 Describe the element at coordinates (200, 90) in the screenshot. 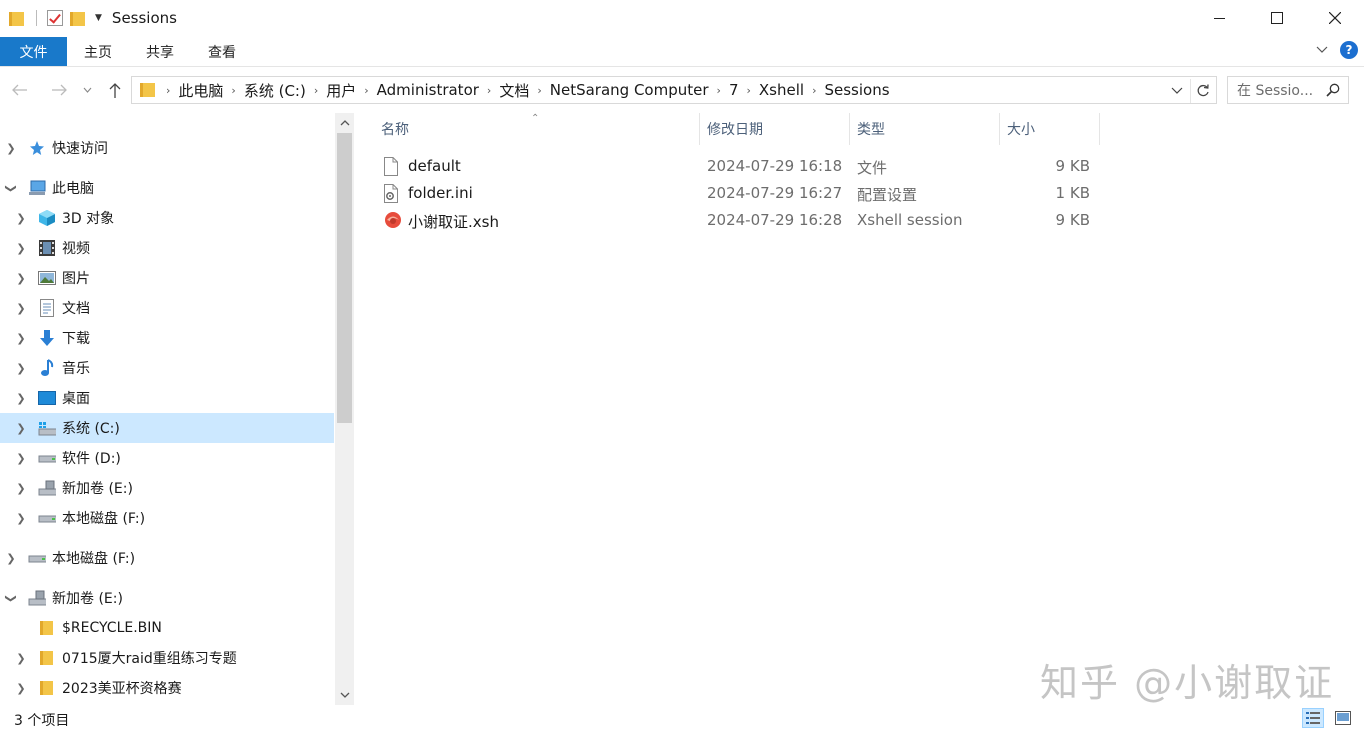

I see `breadcrumb-item: 此电脑` at that location.